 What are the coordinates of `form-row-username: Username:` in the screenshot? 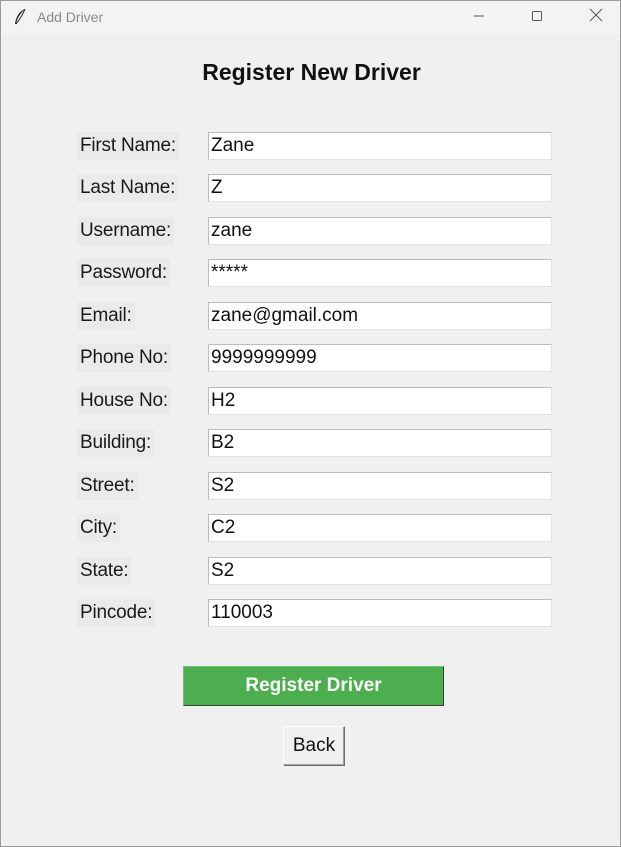 It's located at (310, 231).